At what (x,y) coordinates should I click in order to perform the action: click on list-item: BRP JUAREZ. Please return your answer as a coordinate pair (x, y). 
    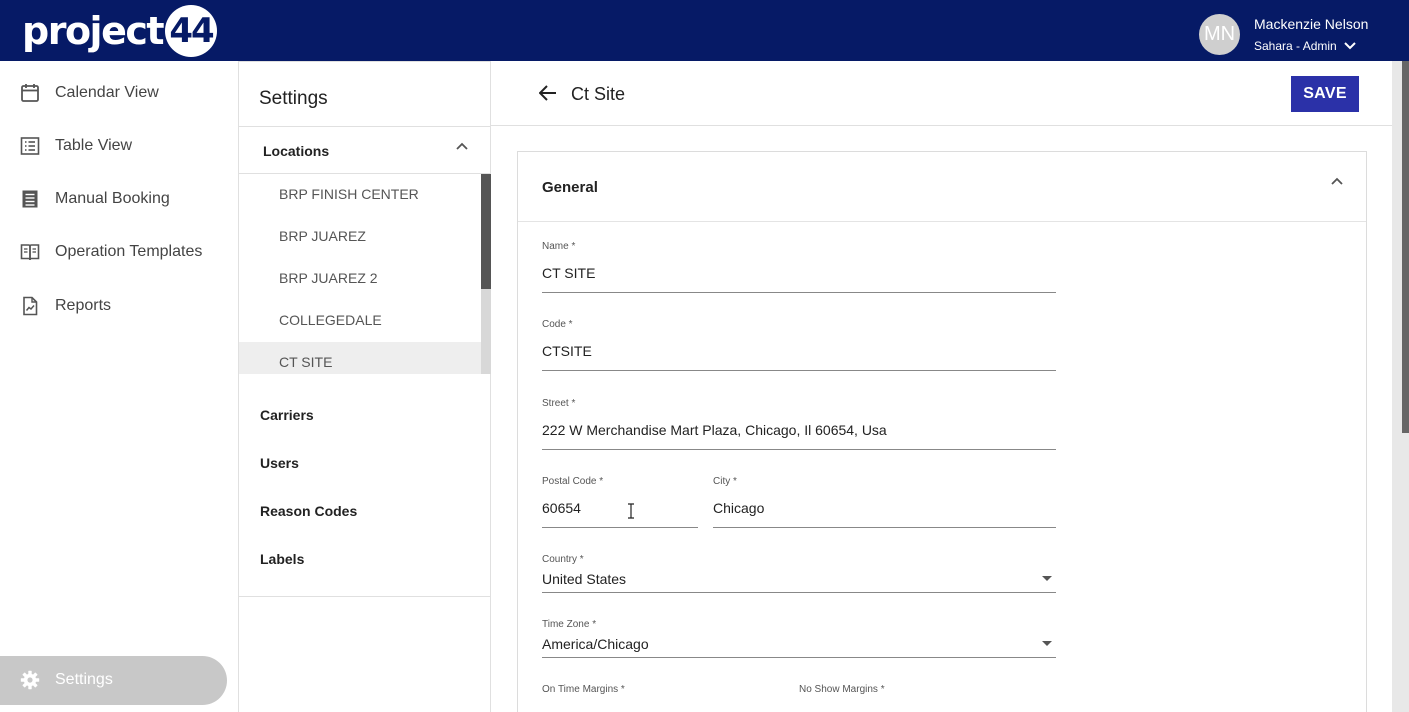
    Looking at the image, I should click on (360, 236).